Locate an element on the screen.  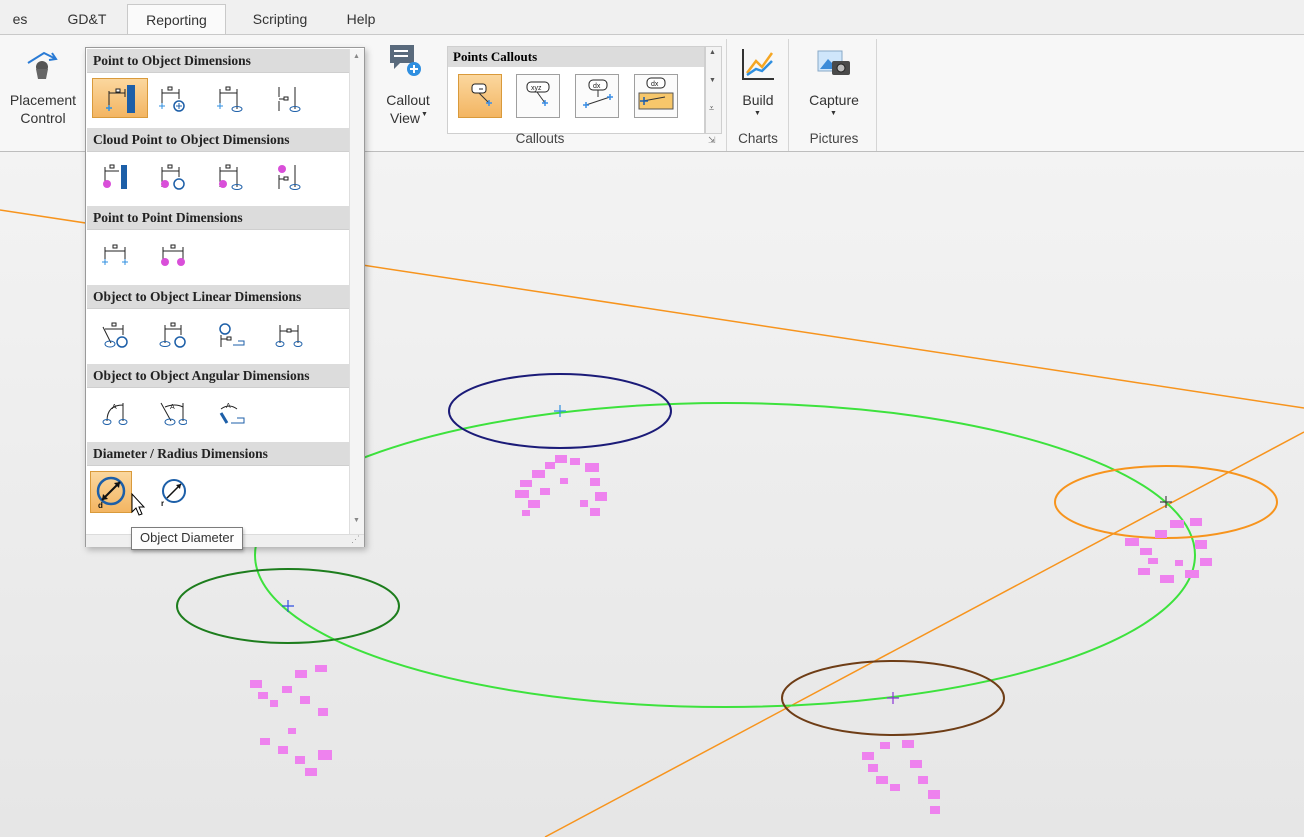
svg-text: r is located at coordinates (162, 503).